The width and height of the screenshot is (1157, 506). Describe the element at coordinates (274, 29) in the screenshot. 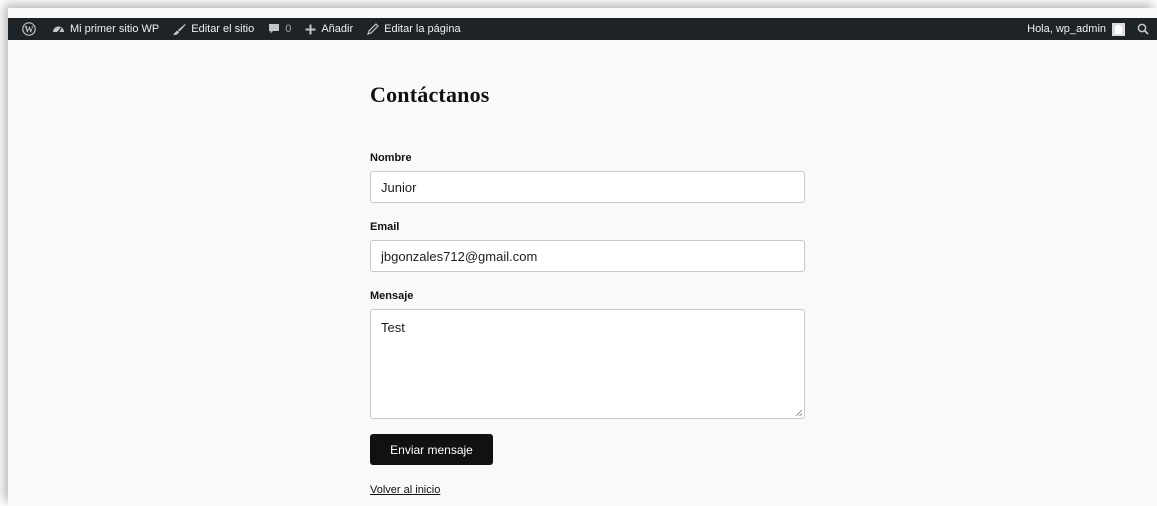

I see `comment-icon` at that location.